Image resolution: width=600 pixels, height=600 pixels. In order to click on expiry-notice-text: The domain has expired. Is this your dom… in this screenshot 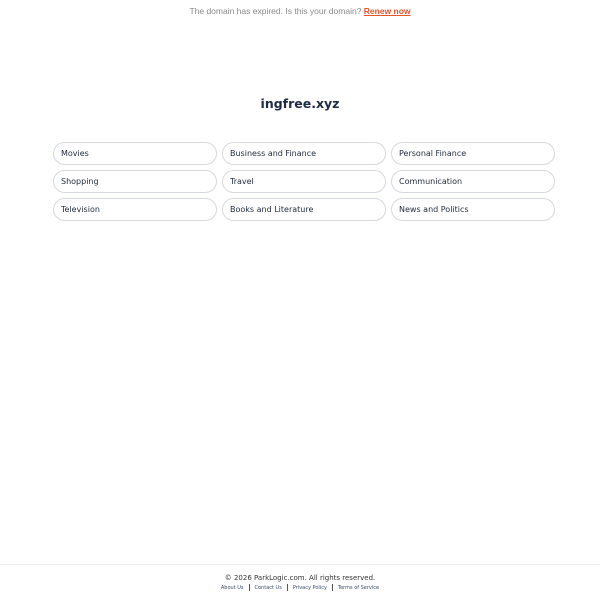, I will do `click(275, 11)`.